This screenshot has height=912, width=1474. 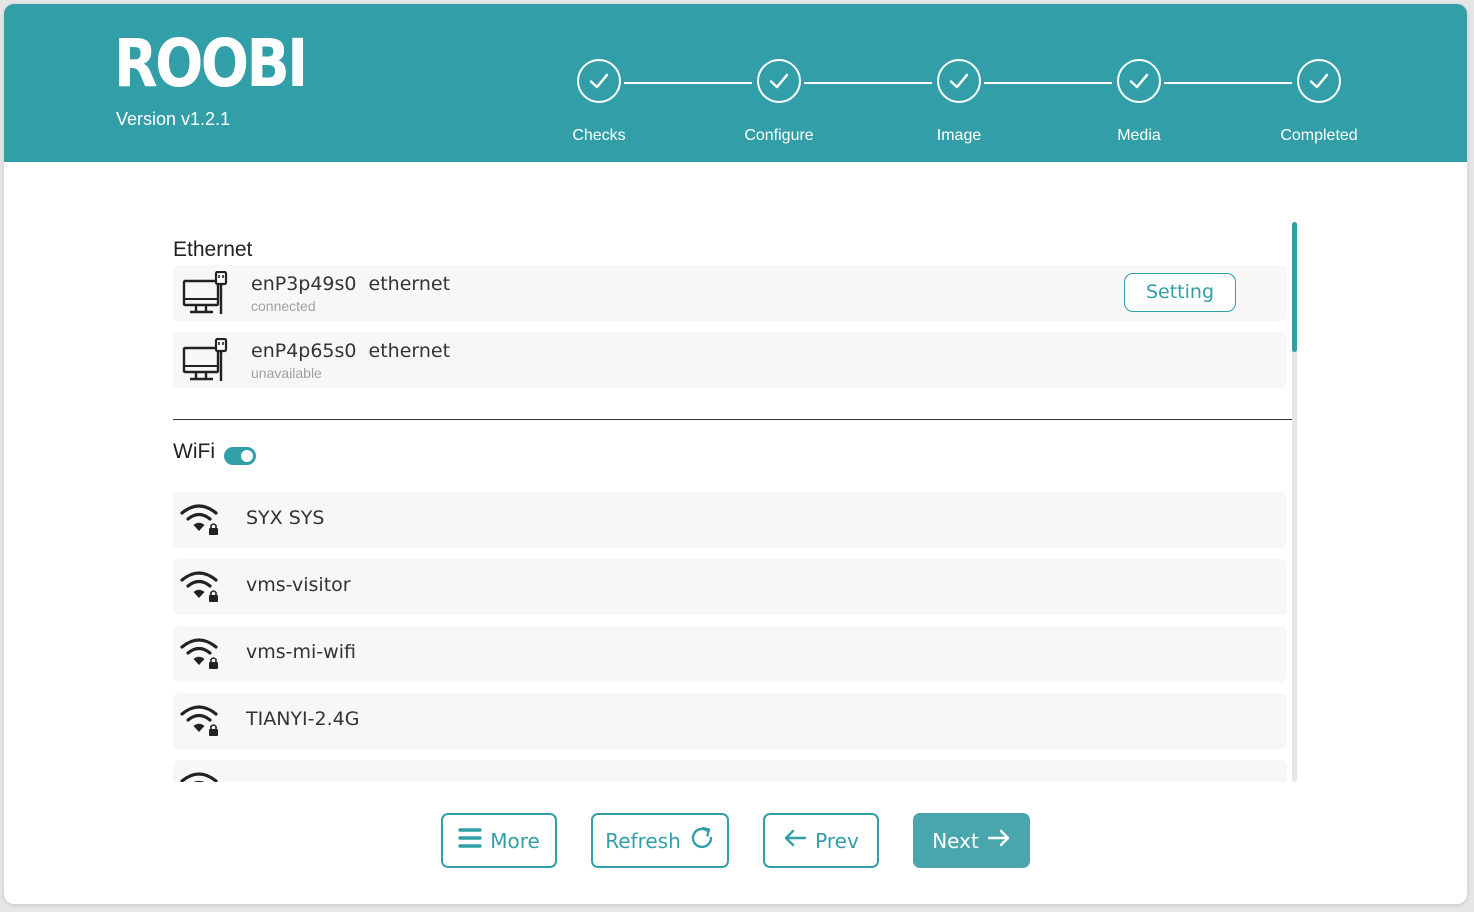 I want to click on wifi-network-item: vms-mi-wifi, so click(x=730, y=654).